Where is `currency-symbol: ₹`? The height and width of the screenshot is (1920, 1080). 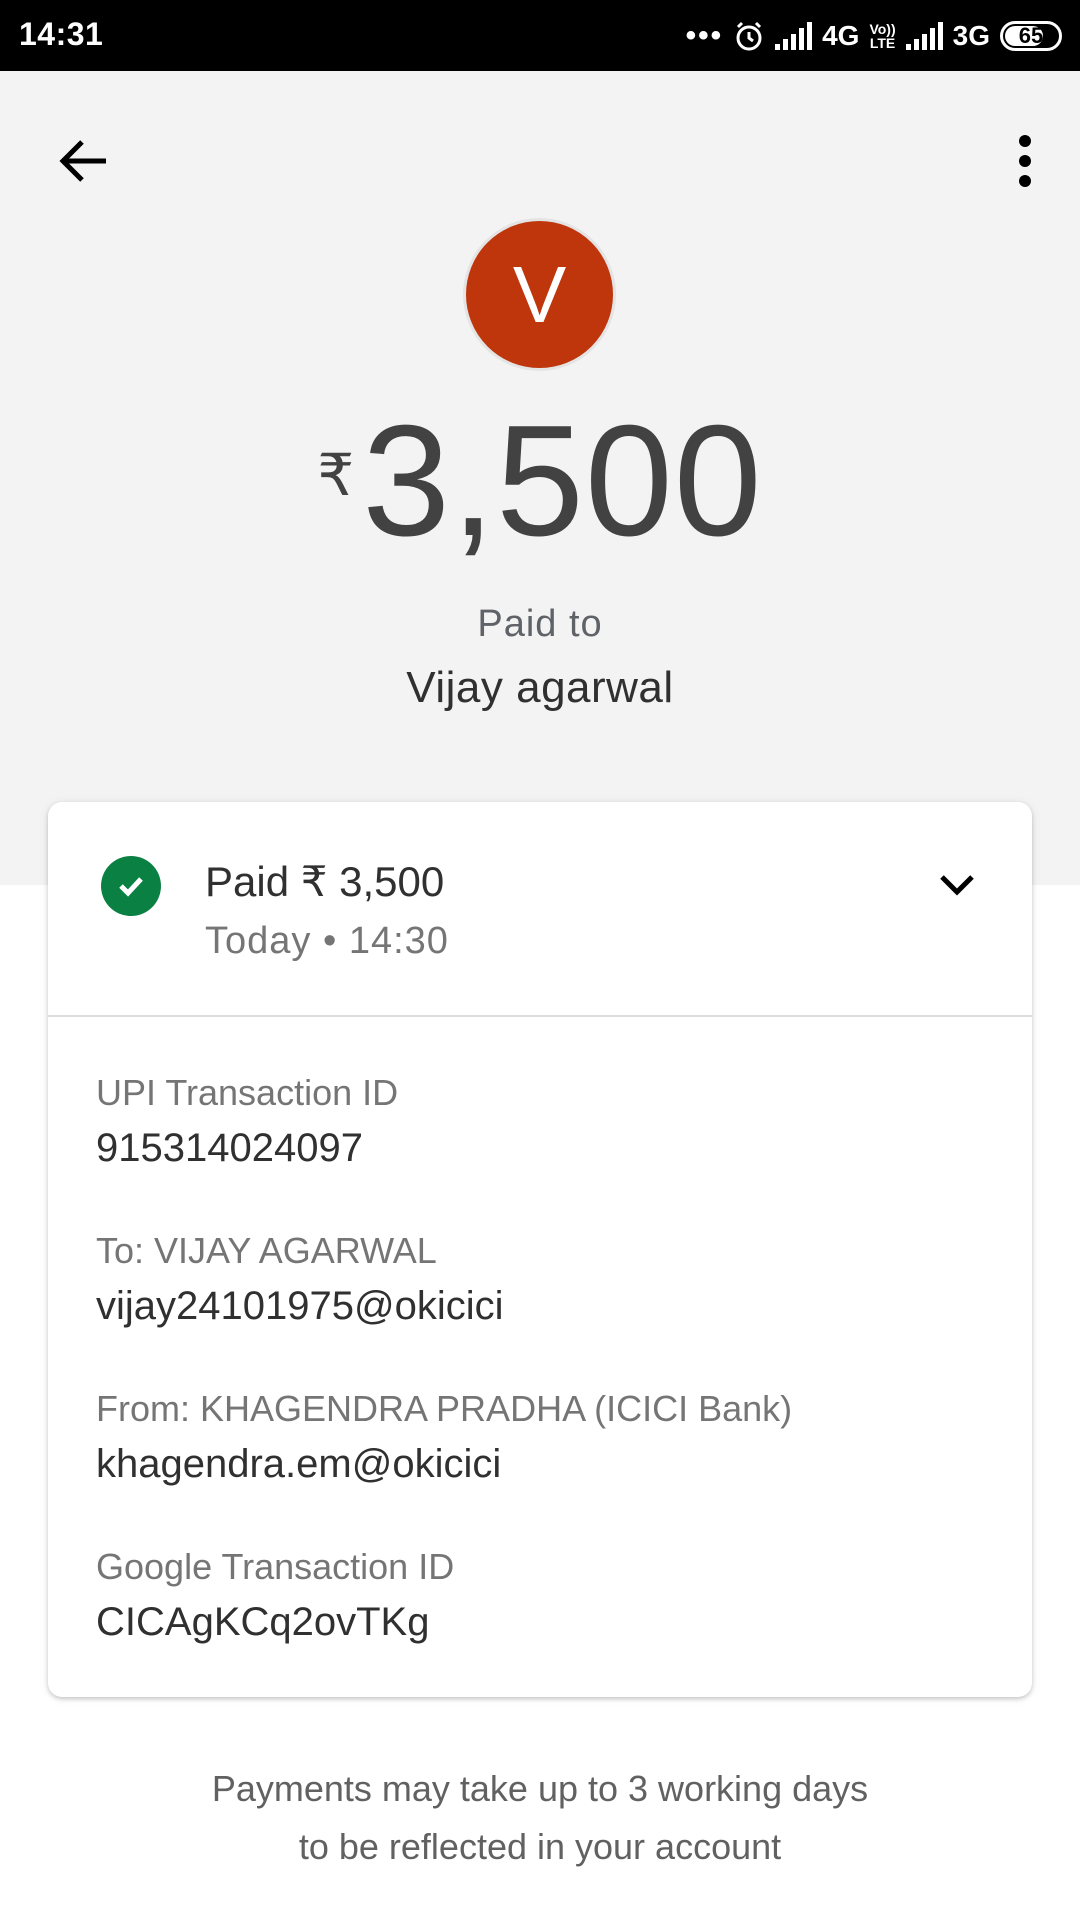 currency-symbol: ₹ is located at coordinates (336, 475).